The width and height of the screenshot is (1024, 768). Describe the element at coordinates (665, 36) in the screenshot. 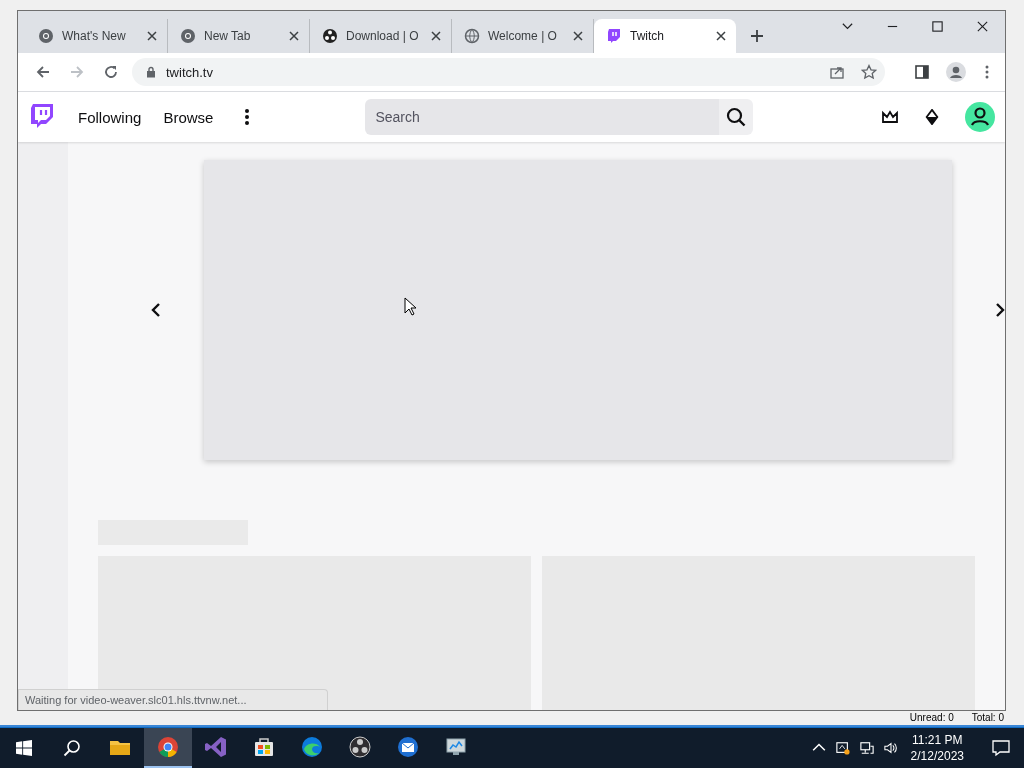

I see `browser-tab: Twitch` at that location.